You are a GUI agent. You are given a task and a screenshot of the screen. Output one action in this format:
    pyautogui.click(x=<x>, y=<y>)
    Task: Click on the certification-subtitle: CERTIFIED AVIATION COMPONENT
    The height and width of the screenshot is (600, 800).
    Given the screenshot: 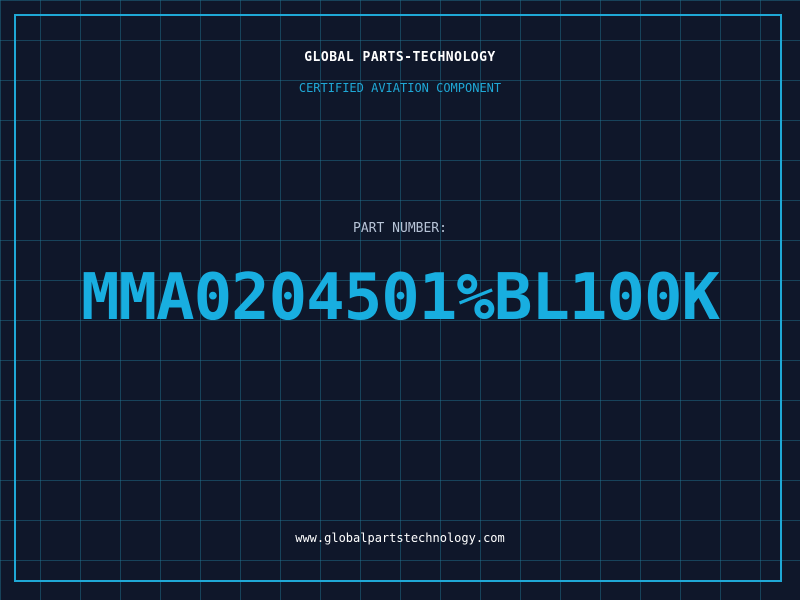 What is the action you would take?
    pyautogui.click(x=400, y=88)
    